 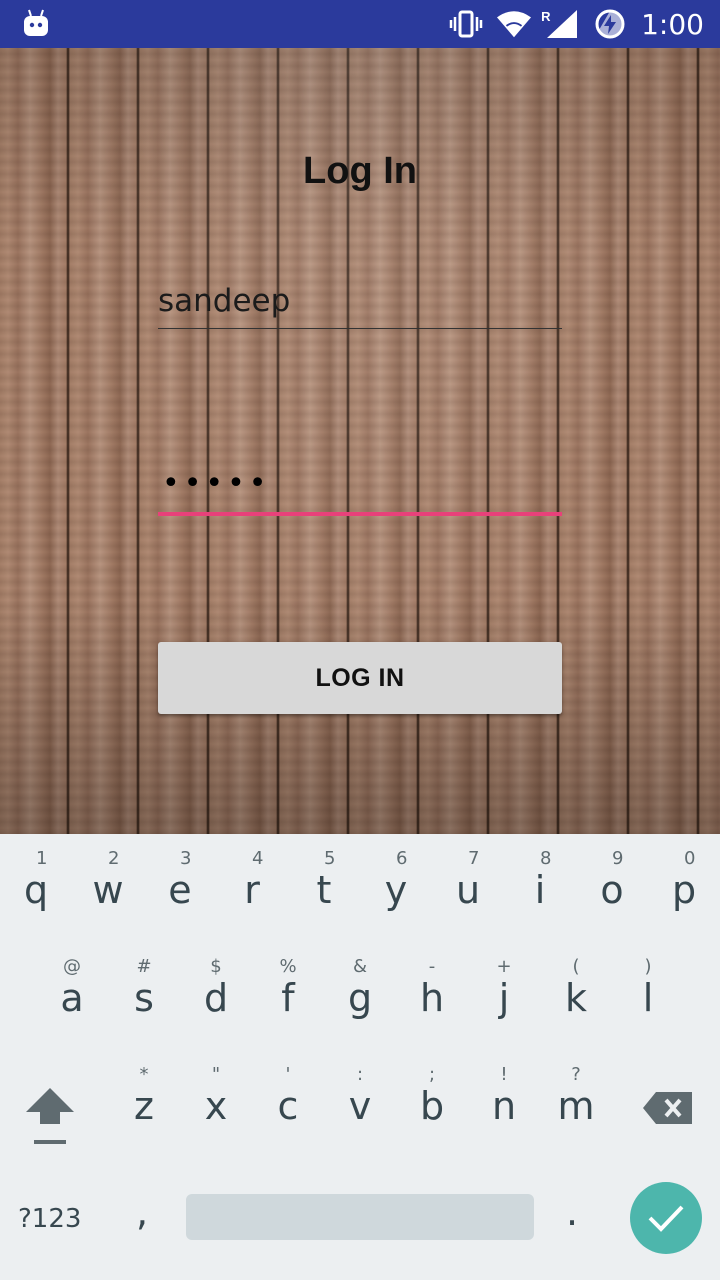 I want to click on keyboard-row-3: * z " x ' c: v; b! n? m, so click(x=360, y=1104).